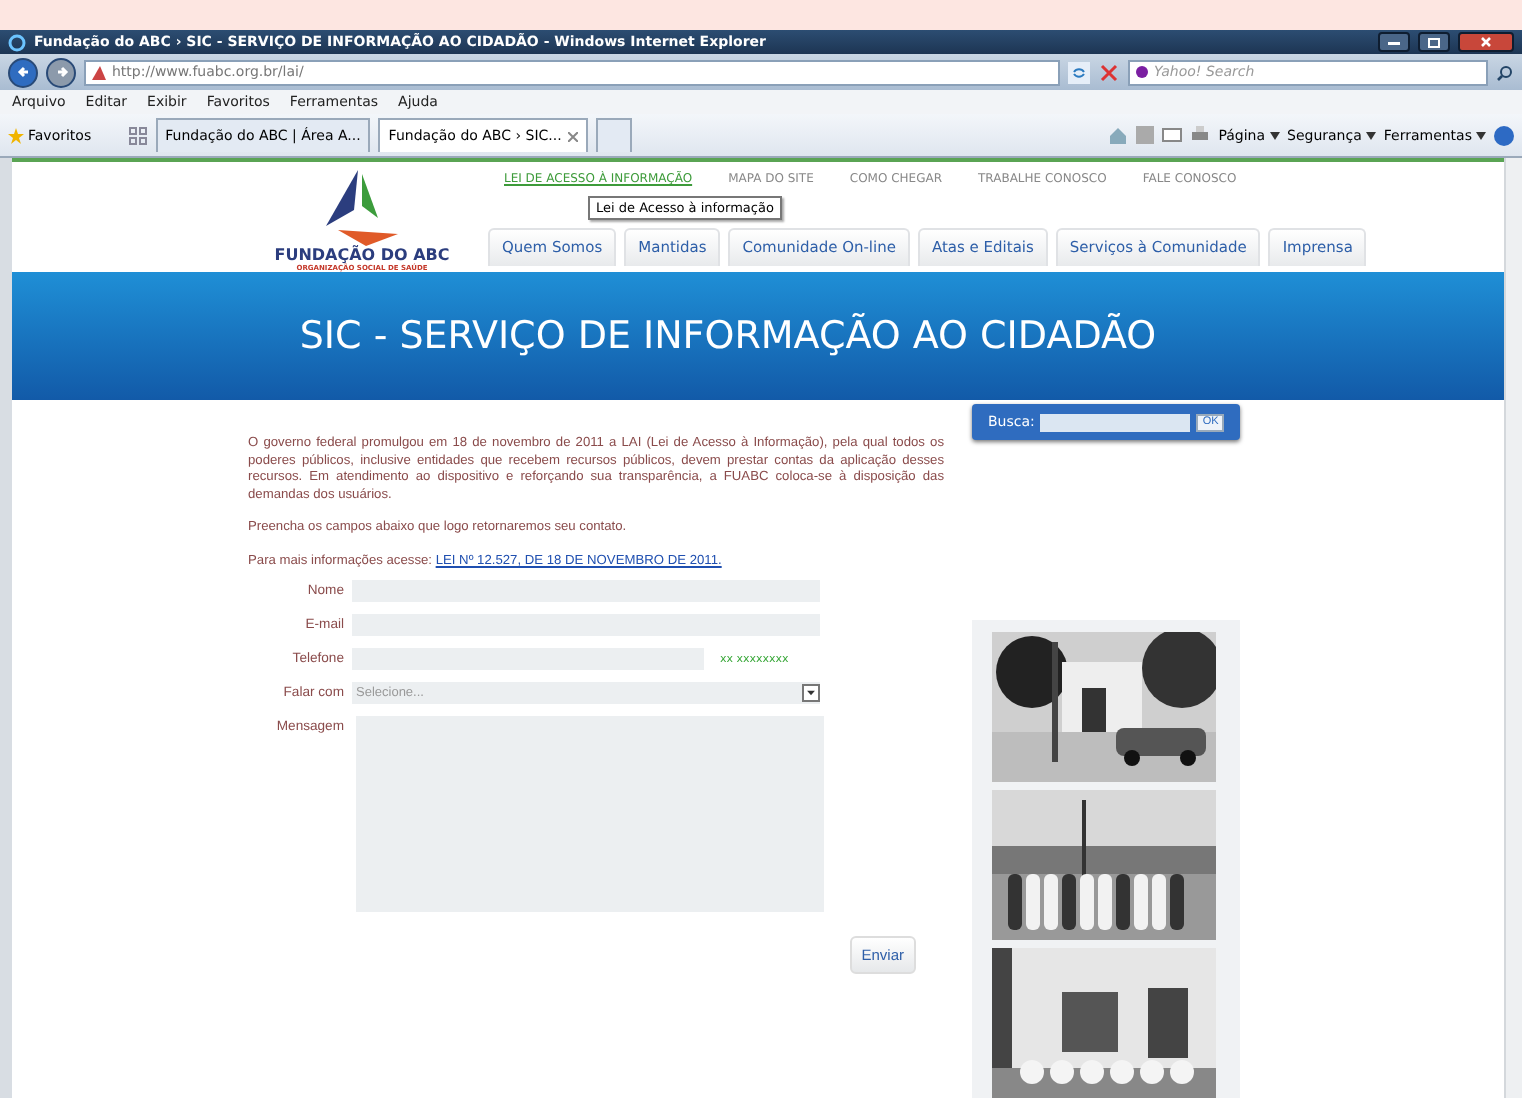 Image resolution: width=1522 pixels, height=1098 pixels. What do you see at coordinates (1115, 422) in the screenshot?
I see `search-field` at bounding box center [1115, 422].